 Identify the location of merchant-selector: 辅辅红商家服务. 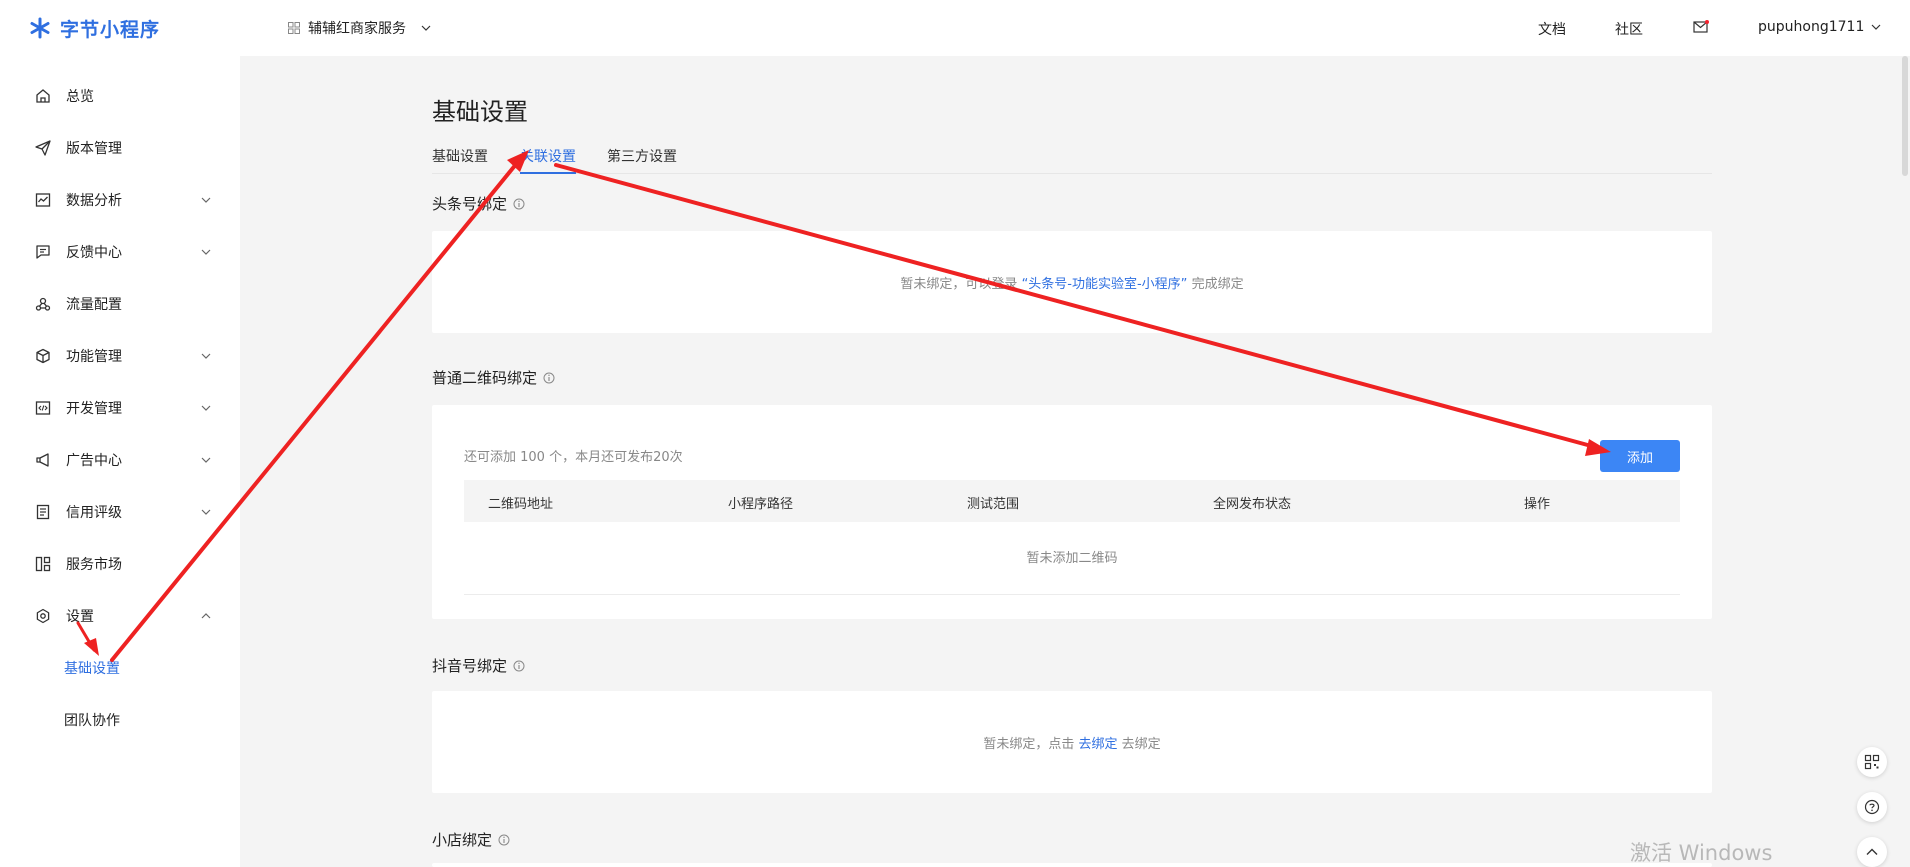
(360, 28).